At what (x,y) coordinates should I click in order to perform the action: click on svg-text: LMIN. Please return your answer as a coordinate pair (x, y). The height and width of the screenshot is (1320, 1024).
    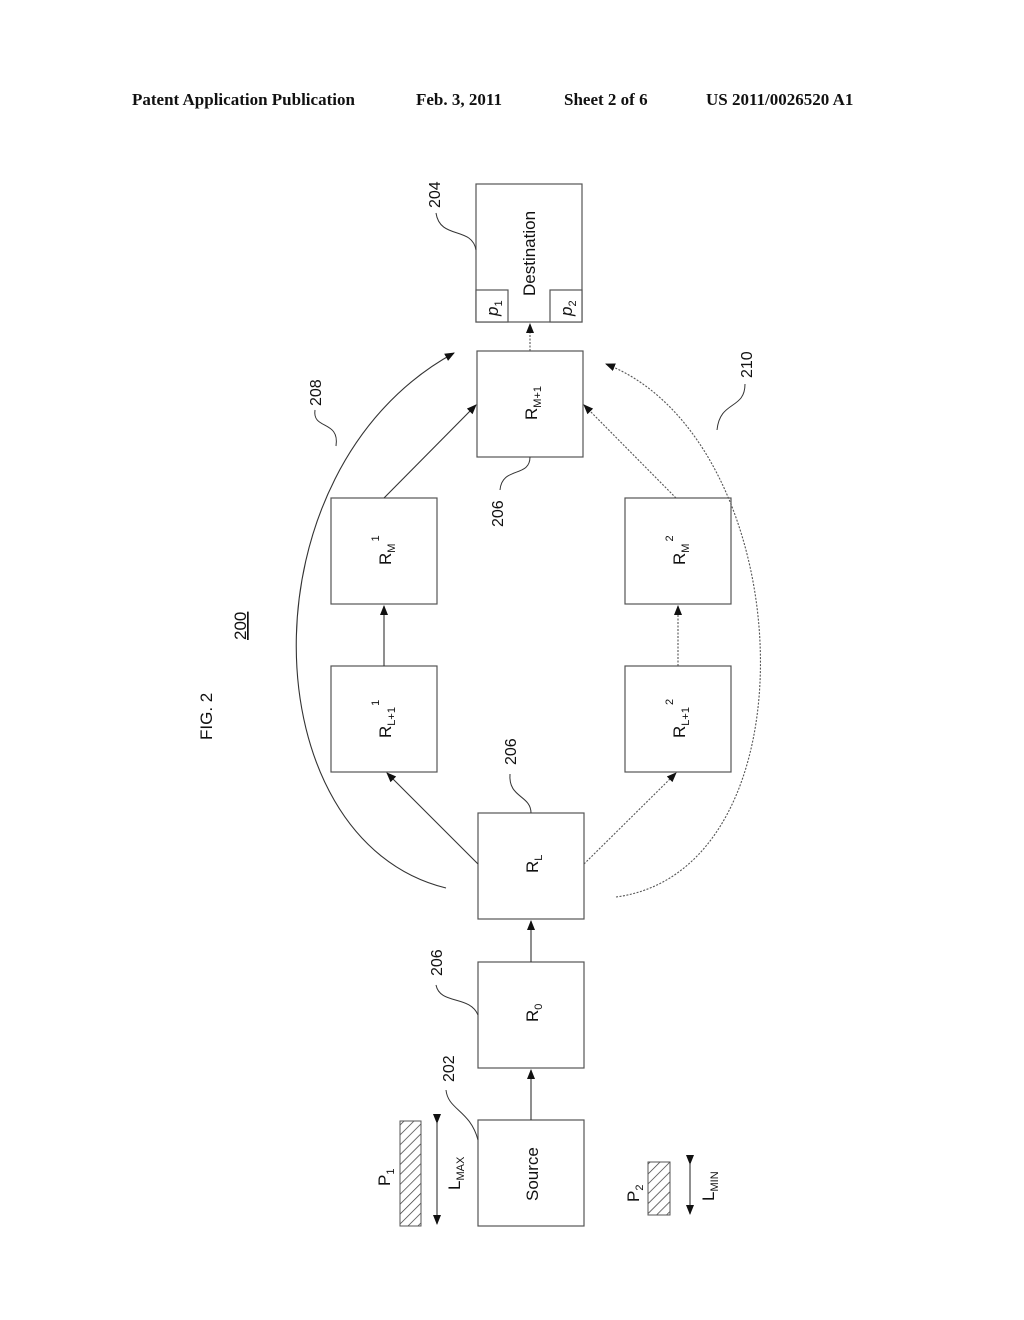
    Looking at the image, I should click on (710, 1186).